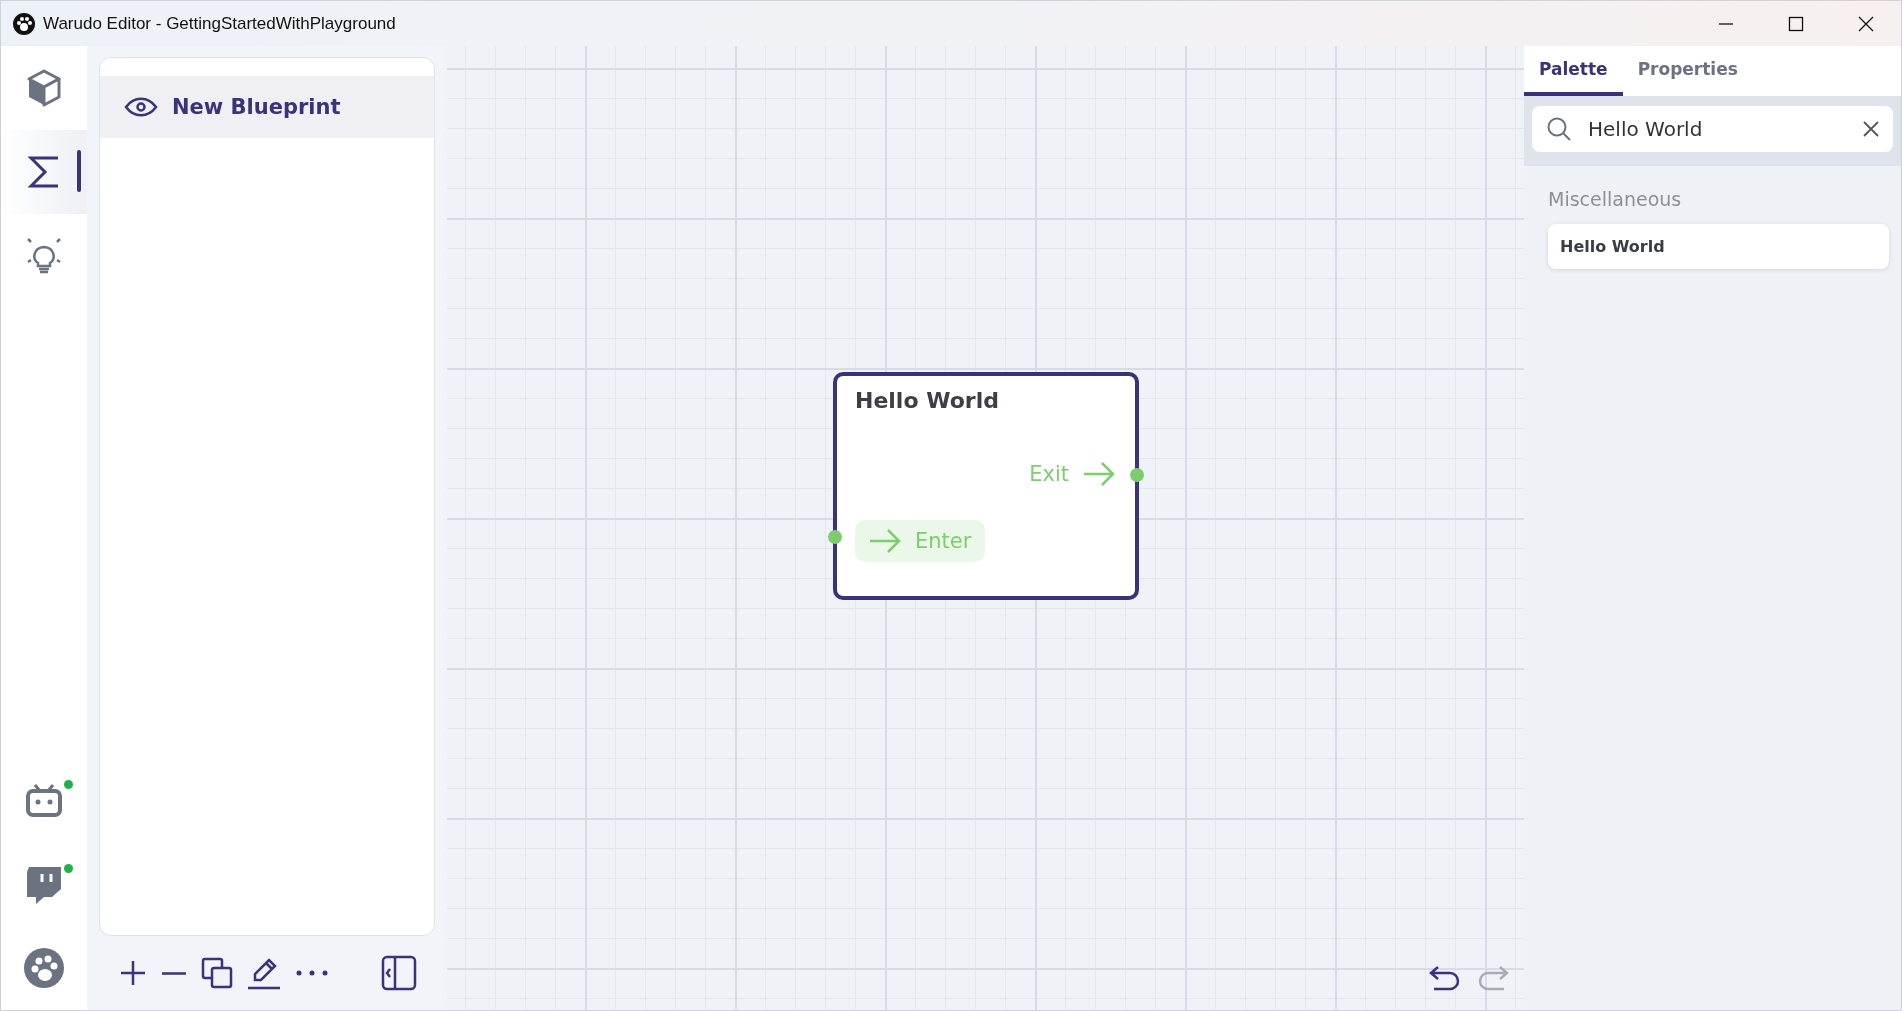  I want to click on undo-icon, so click(1444, 978).